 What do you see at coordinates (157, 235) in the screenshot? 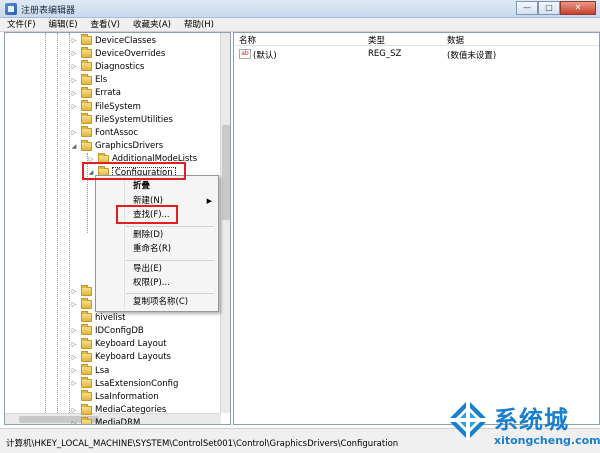
I see `context-item-delete: 删除(D)` at bounding box center [157, 235].